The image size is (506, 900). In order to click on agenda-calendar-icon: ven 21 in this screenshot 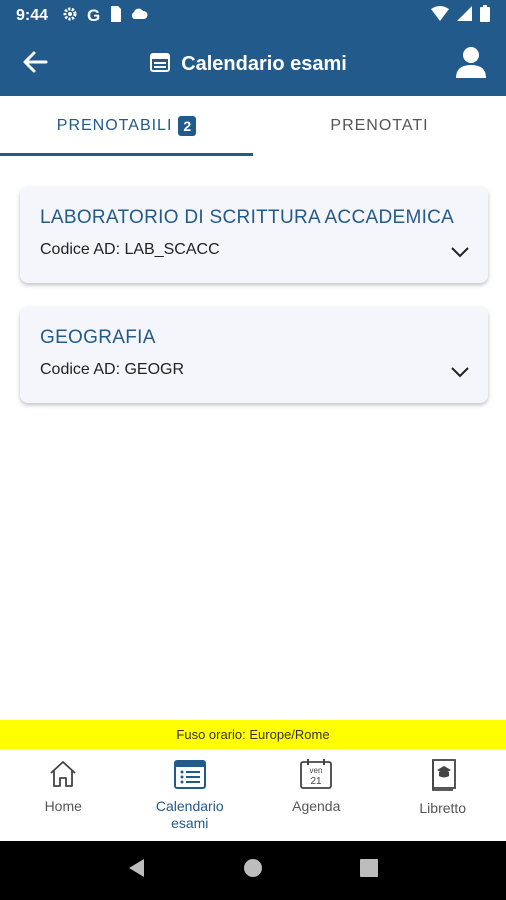, I will do `click(316, 775)`.